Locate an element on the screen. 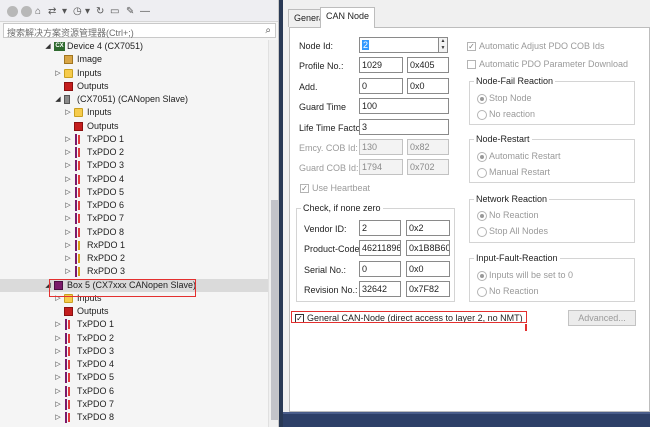 The width and height of the screenshot is (650, 427). back-icon is located at coordinates (12, 11).